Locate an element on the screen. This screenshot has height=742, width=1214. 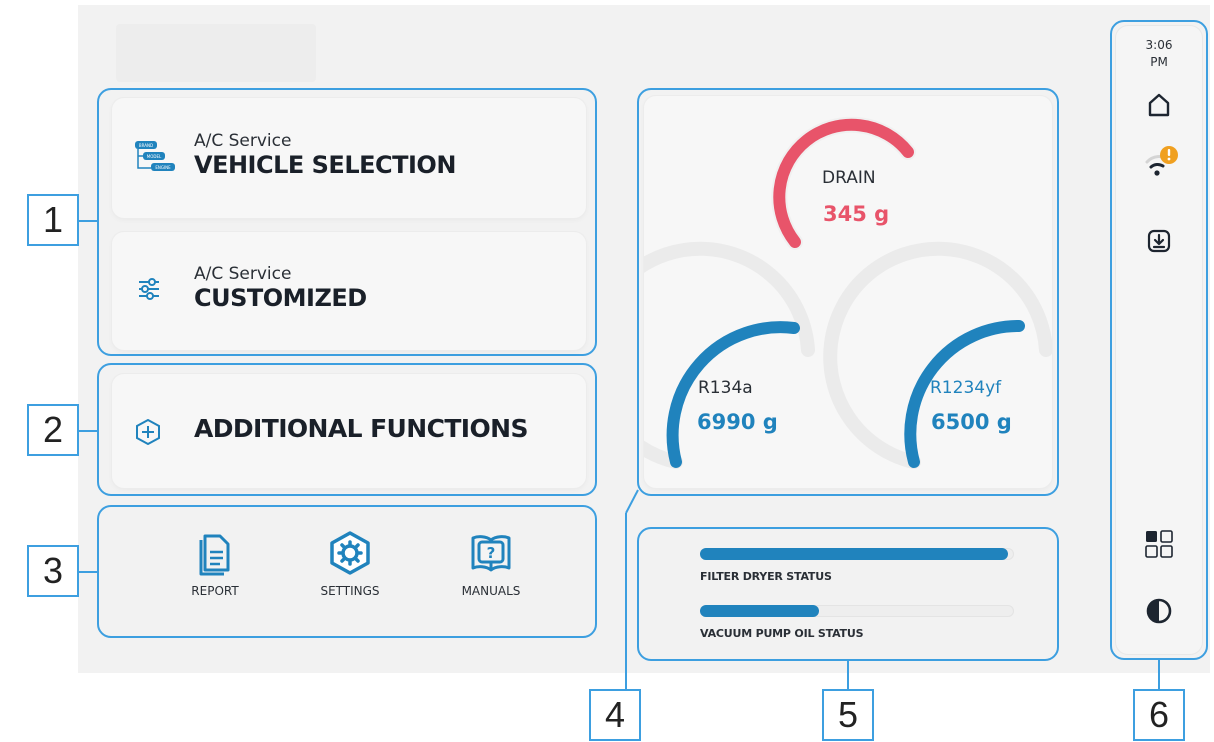
wifi-warning-icon is located at coordinates (1162, 161).